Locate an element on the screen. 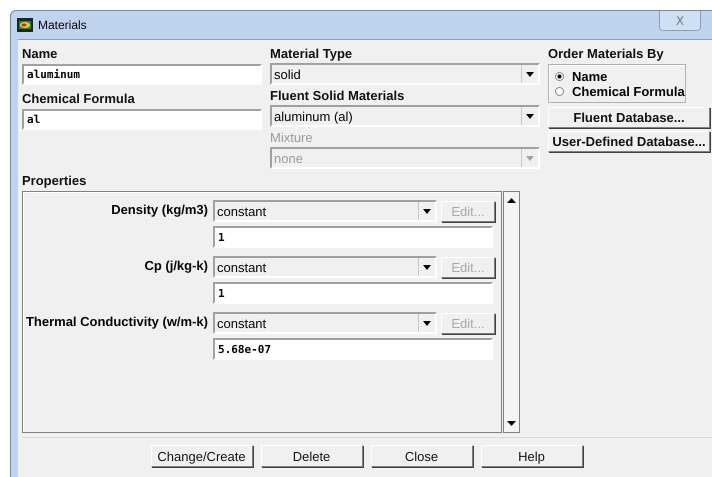 This screenshot has width=712, height=477. formula-field: al is located at coordinates (142, 119).